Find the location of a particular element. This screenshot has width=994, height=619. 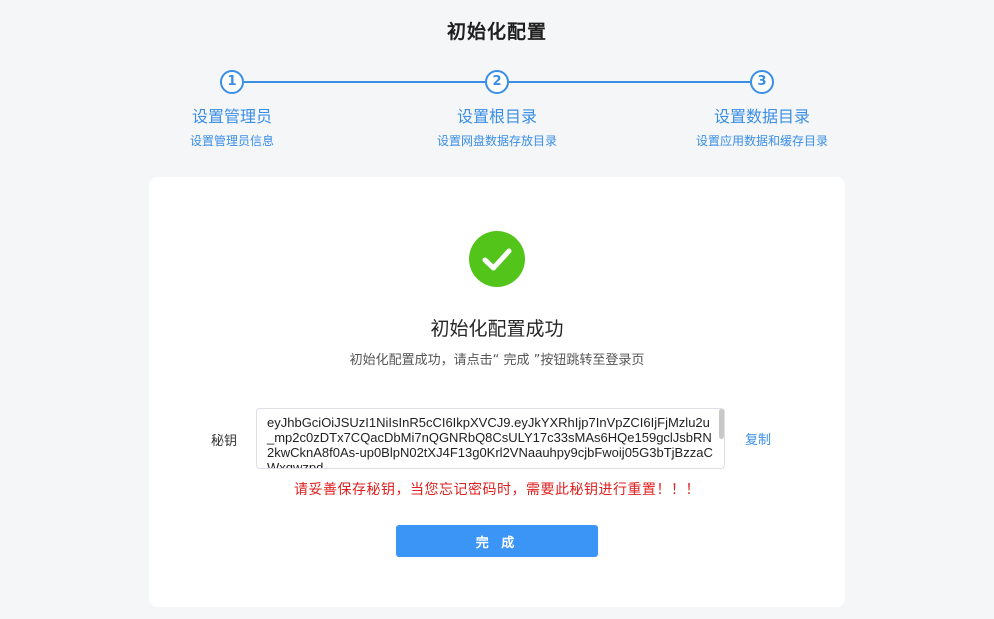

step-description: 设置应用数据和缓存目录 is located at coordinates (761, 141).